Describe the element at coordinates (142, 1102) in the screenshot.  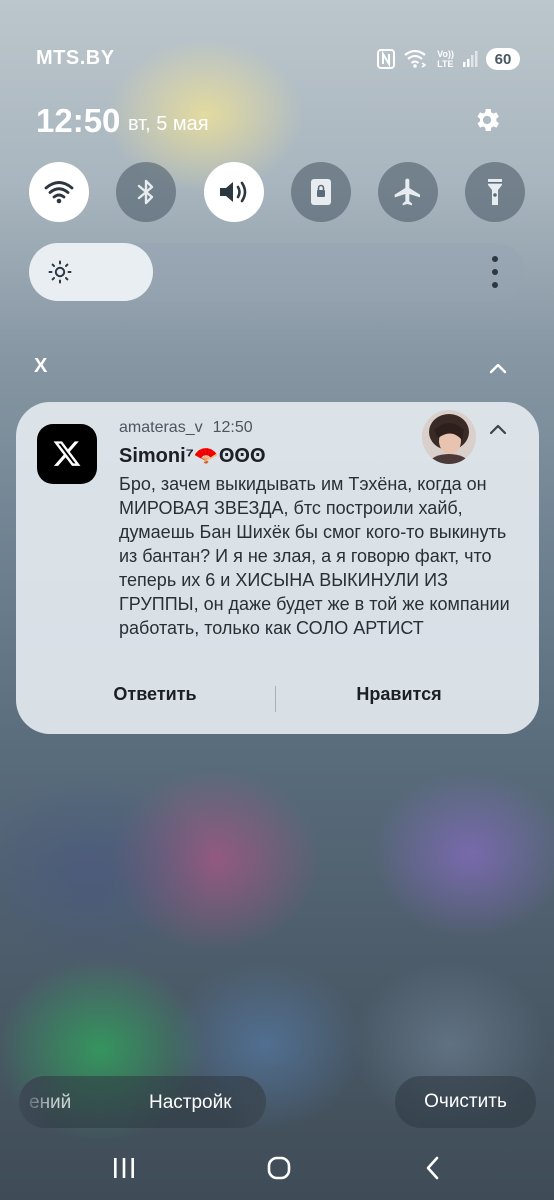
I see `notification-settings-pill: ений Настройк` at that location.